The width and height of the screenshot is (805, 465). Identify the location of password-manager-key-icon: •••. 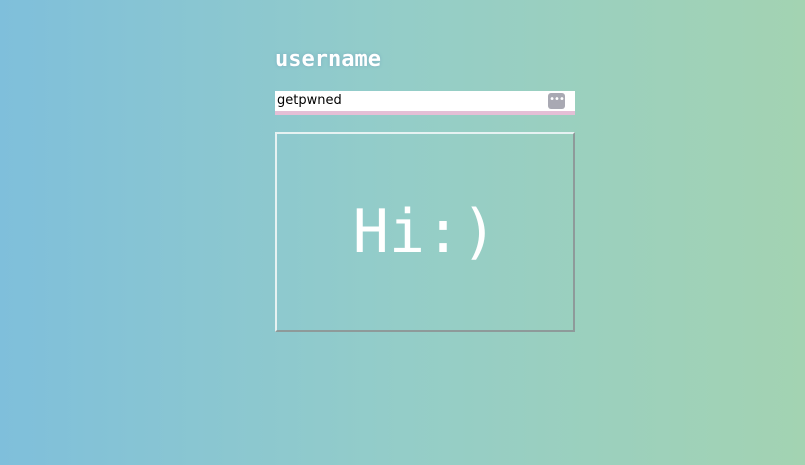
(556, 101).